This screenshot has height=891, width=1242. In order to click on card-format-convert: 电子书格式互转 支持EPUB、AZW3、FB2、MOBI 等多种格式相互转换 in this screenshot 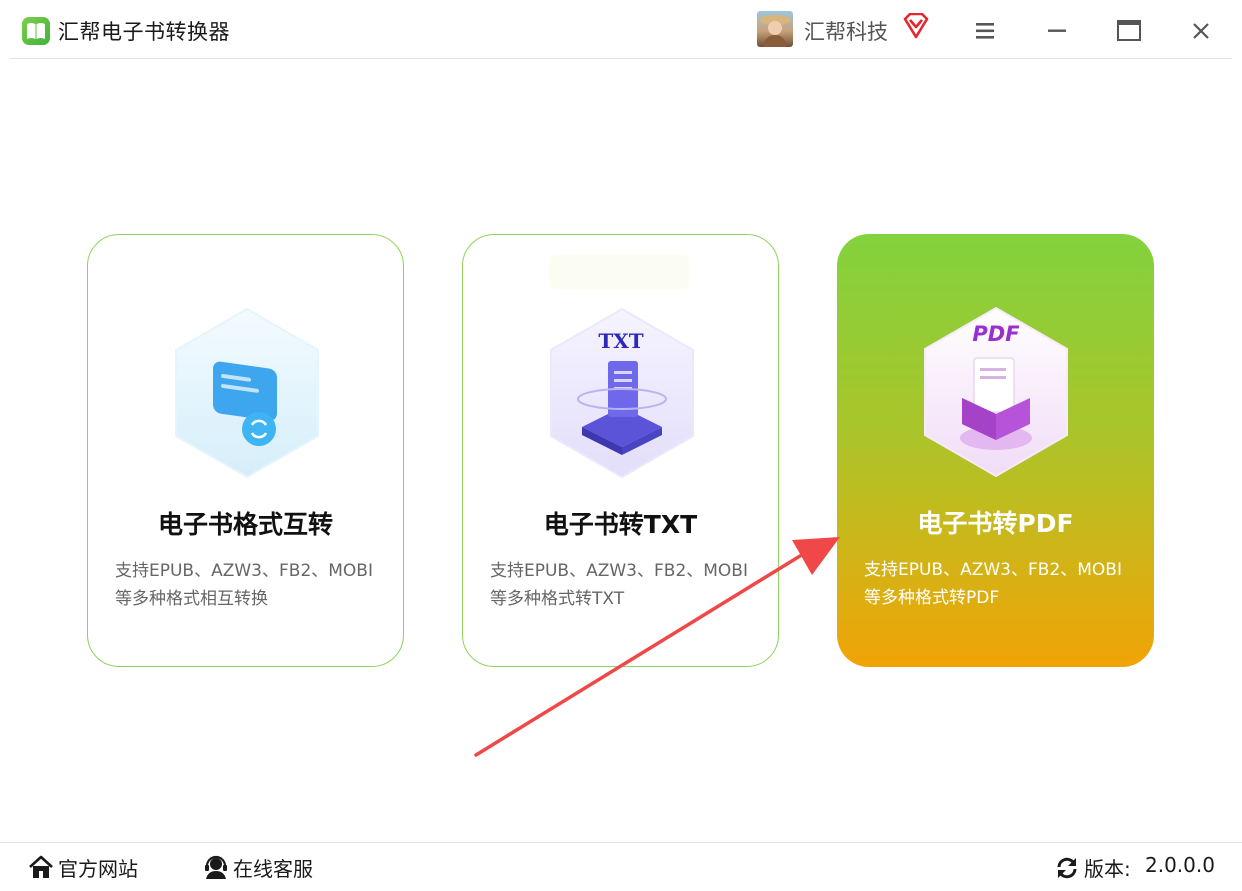, I will do `click(245, 450)`.